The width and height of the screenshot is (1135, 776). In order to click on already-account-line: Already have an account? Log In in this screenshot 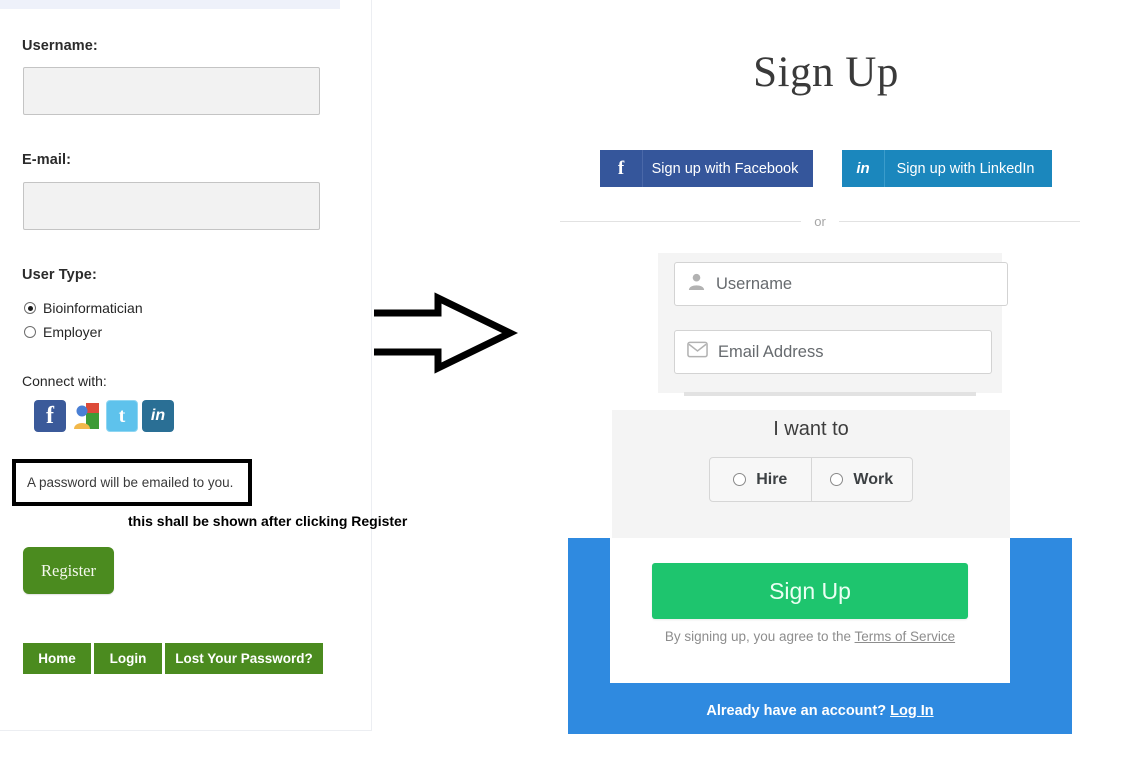, I will do `click(820, 711)`.